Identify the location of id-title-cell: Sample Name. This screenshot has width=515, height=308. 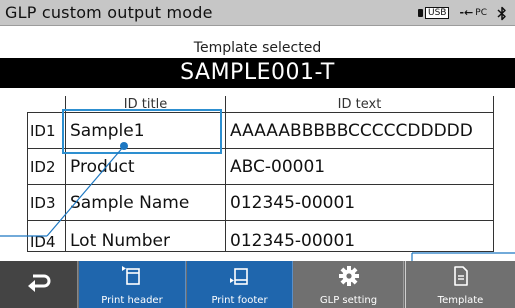
(145, 202).